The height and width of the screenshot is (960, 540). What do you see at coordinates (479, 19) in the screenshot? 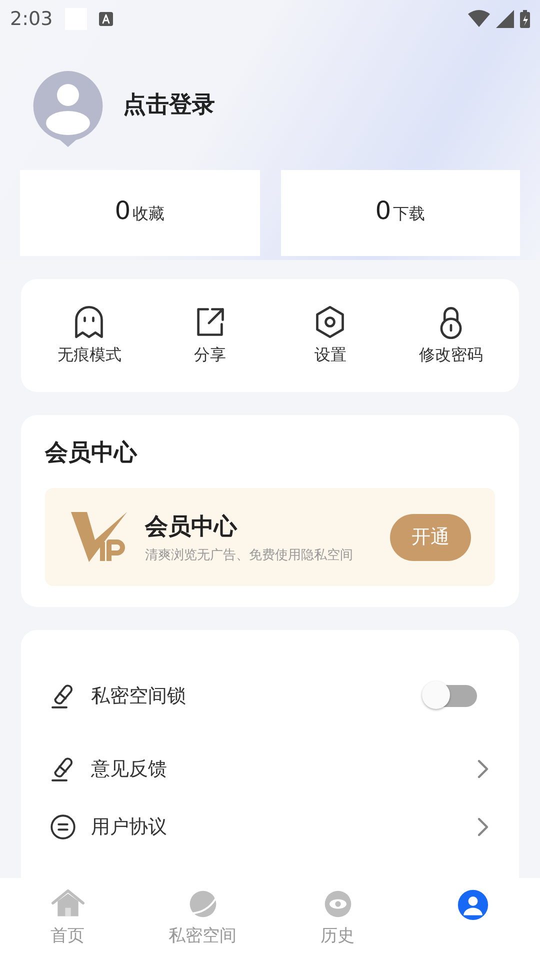
I see `wifi-icon` at bounding box center [479, 19].